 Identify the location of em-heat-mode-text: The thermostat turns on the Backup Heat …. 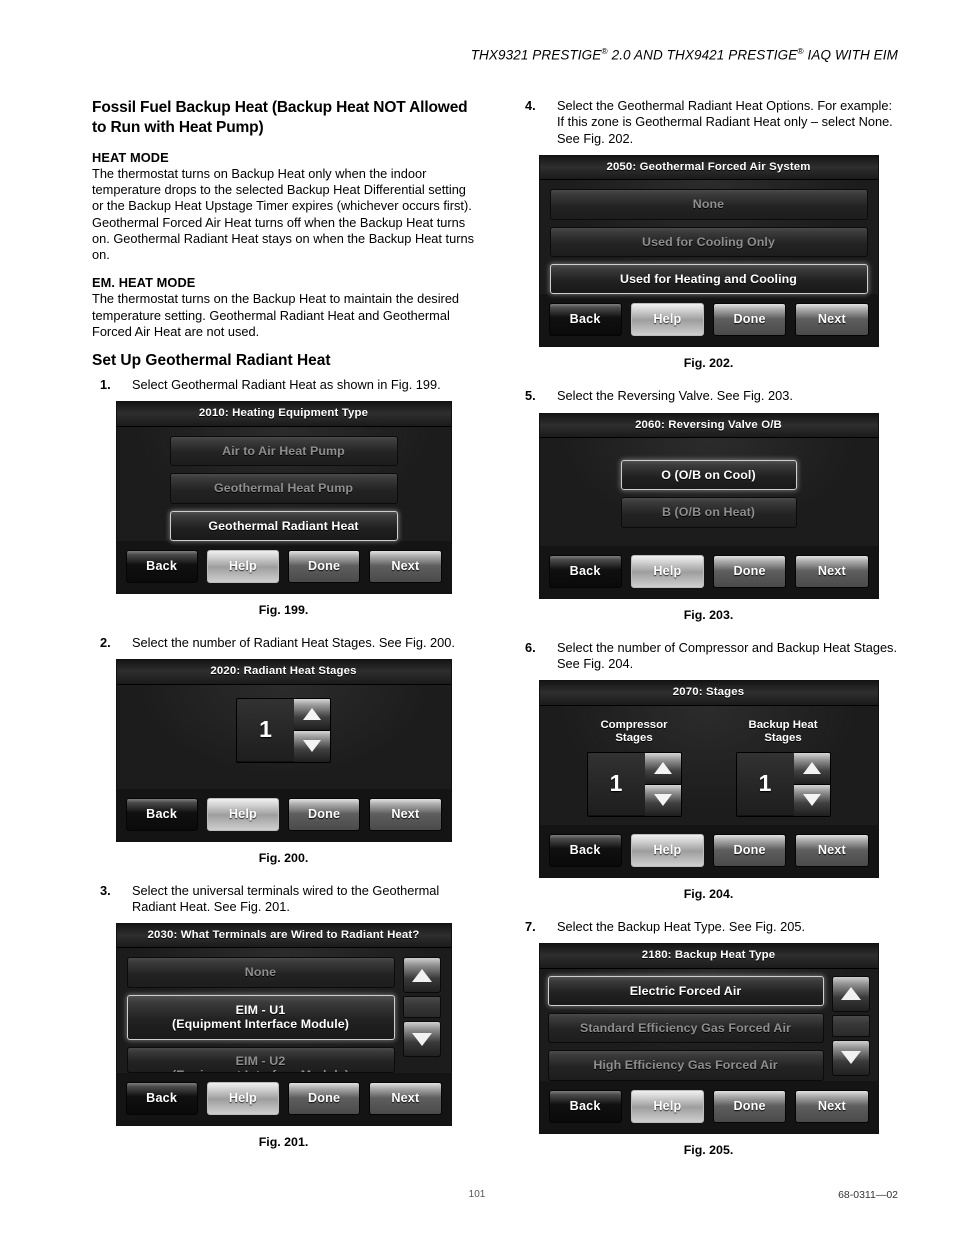
(276, 315).